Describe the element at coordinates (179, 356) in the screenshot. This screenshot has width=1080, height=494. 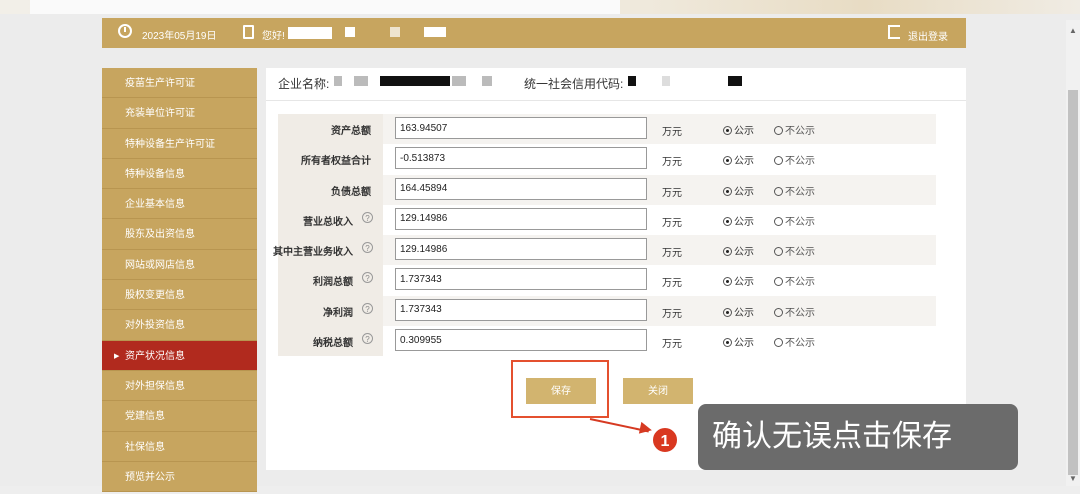
I see `sidebar-item-asset-status: 资产状况信息` at that location.